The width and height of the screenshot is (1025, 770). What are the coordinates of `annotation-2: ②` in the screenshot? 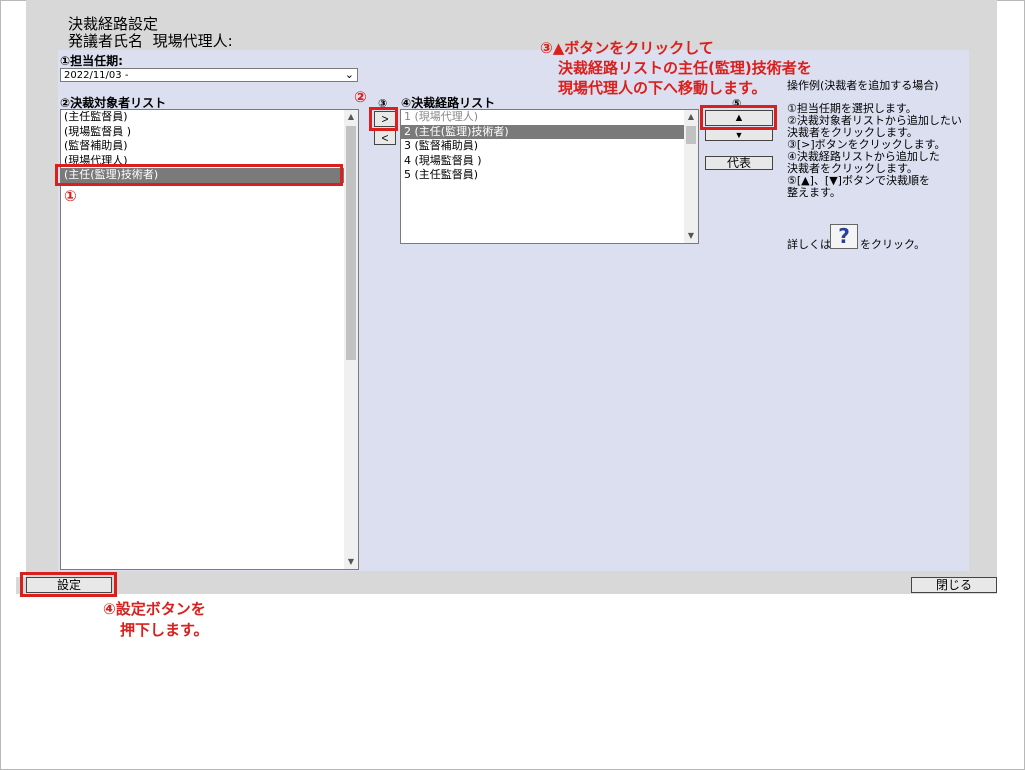 It's located at (360, 97).